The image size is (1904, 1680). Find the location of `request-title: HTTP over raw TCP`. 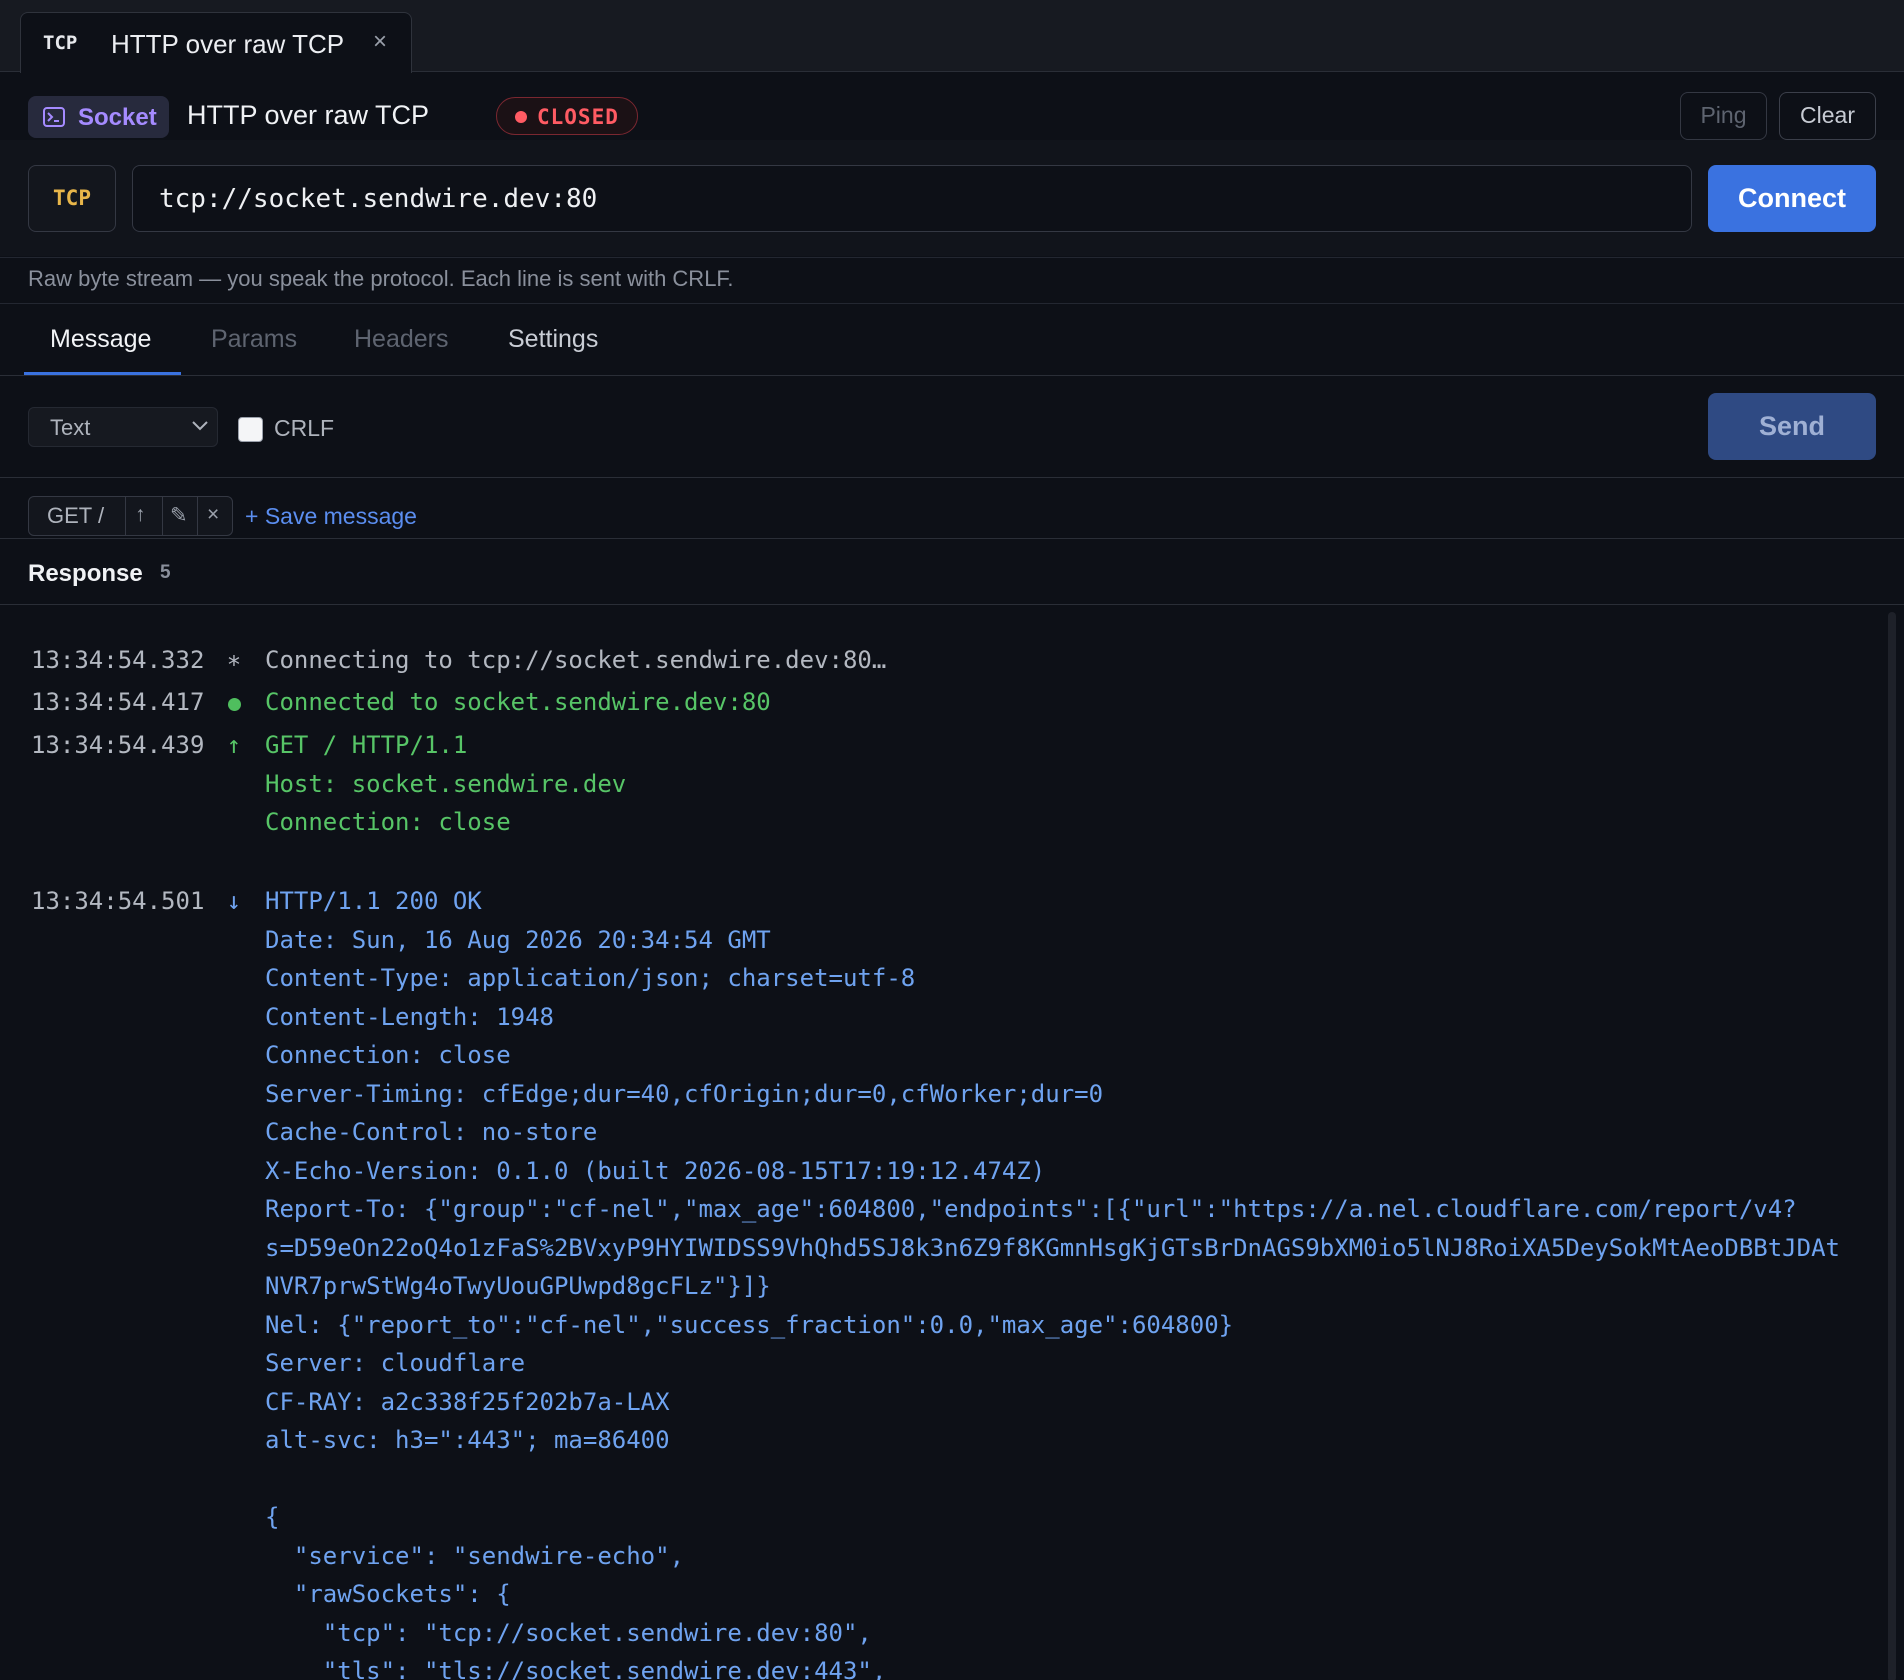

request-title: HTTP over raw TCP is located at coordinates (308, 115).